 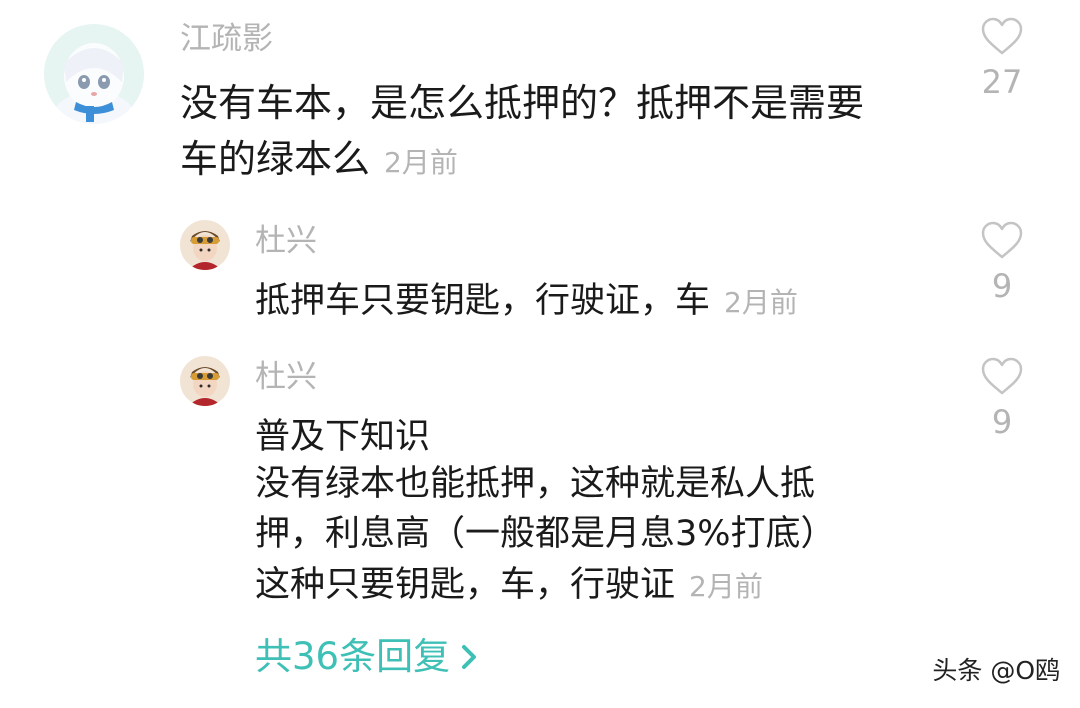 What do you see at coordinates (286, 241) in the screenshot?
I see `reply-1-author-name: 杜兴` at bounding box center [286, 241].